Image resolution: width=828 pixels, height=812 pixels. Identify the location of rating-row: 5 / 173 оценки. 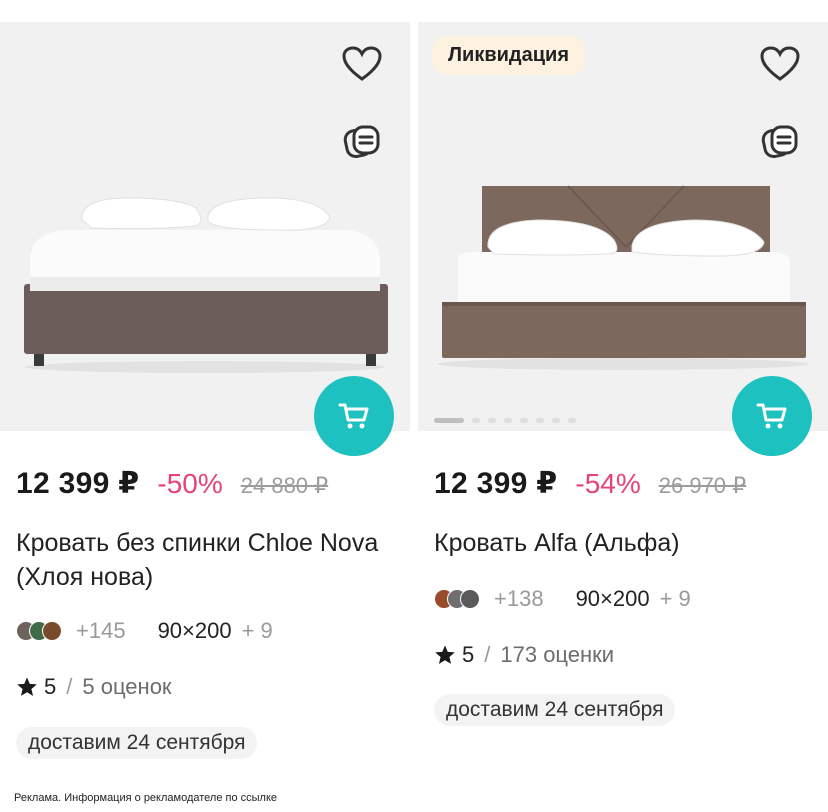
(524, 655).